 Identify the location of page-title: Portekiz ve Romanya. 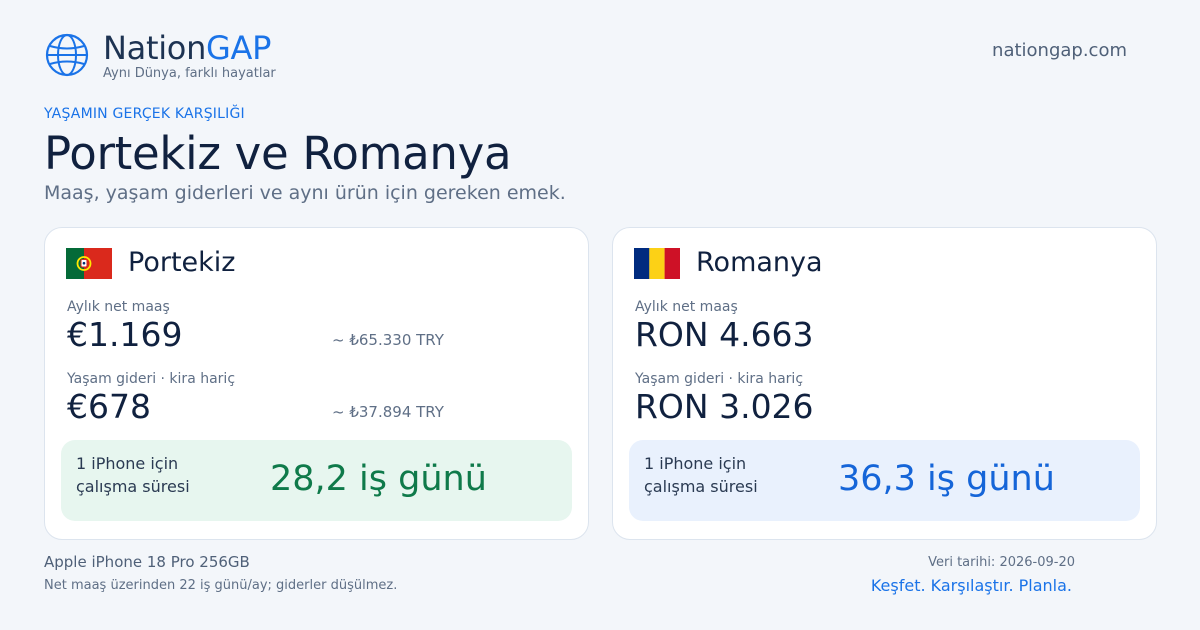
(278, 153).